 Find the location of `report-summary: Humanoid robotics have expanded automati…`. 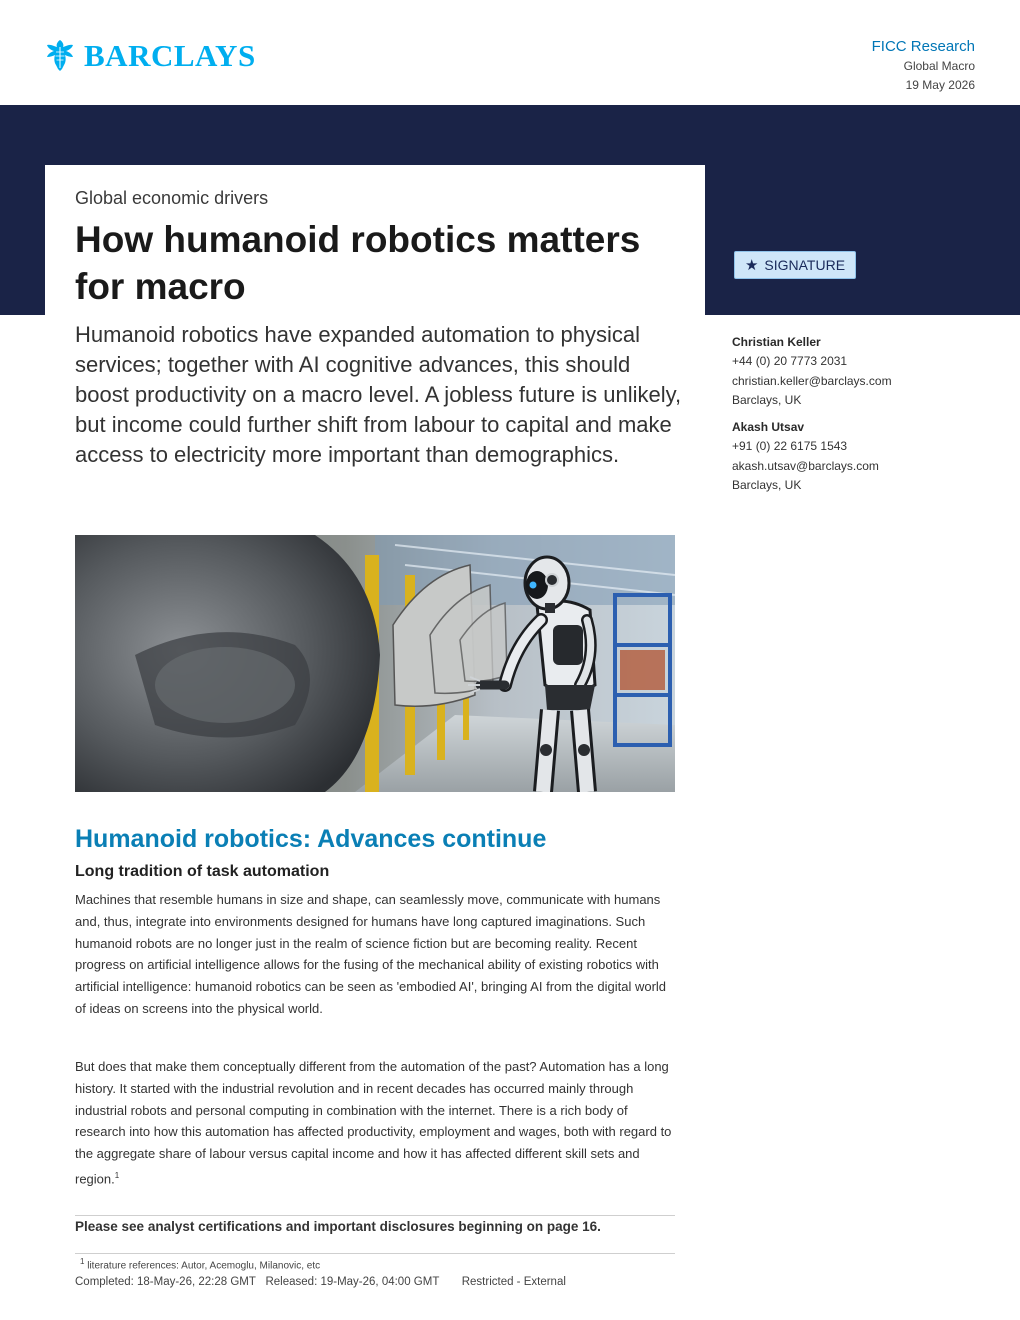

report-summary: Humanoid robotics have expanded automati… is located at coordinates (378, 394).